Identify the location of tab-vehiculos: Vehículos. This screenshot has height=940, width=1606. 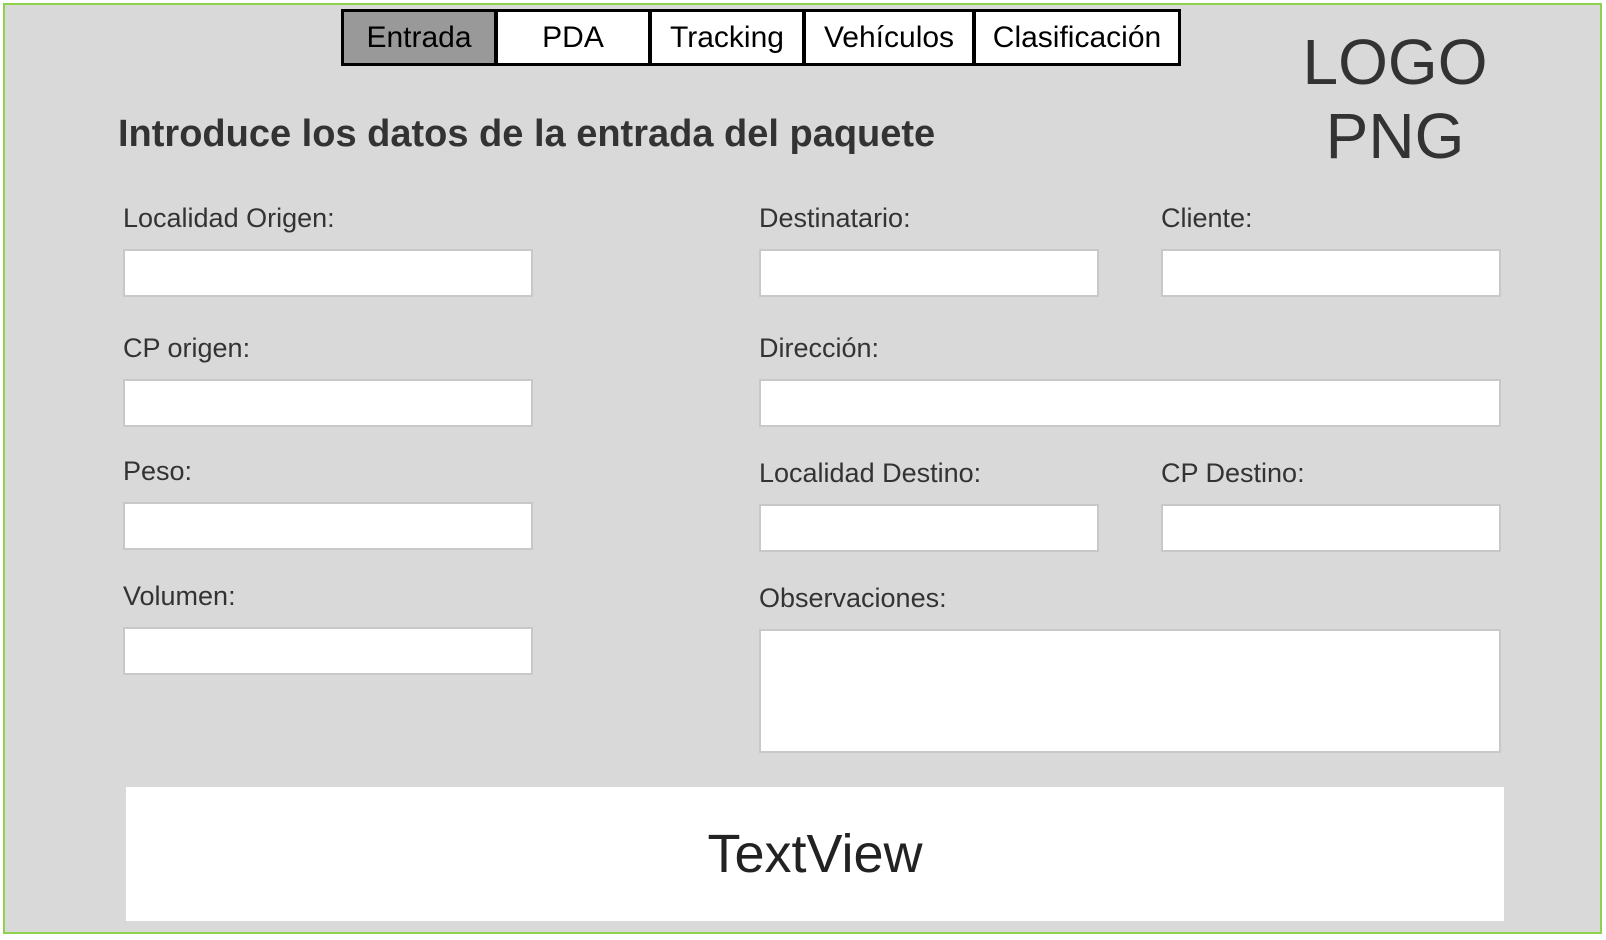
(889, 37).